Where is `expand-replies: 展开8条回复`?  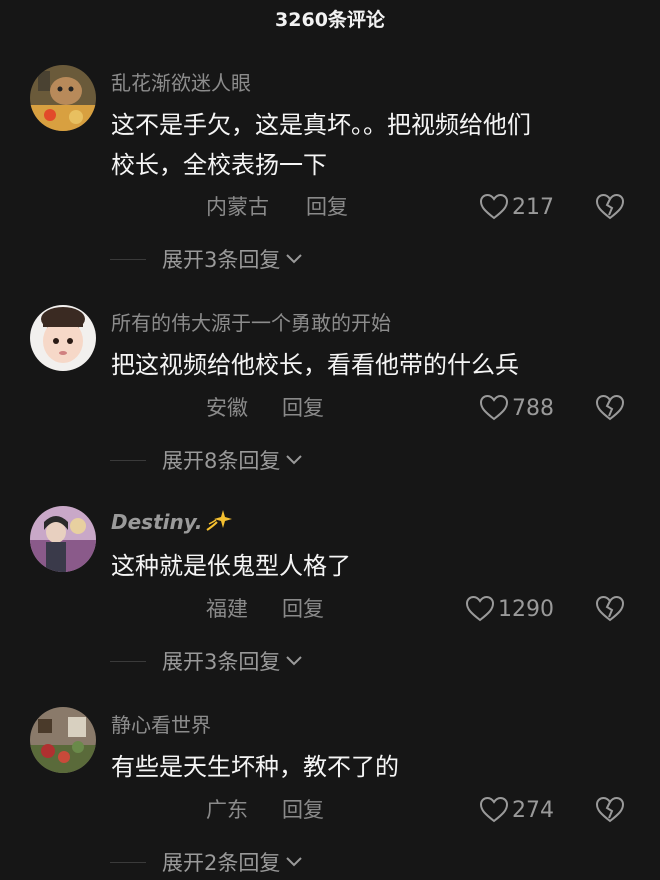
expand-replies: 展开8条回复 is located at coordinates (206, 460).